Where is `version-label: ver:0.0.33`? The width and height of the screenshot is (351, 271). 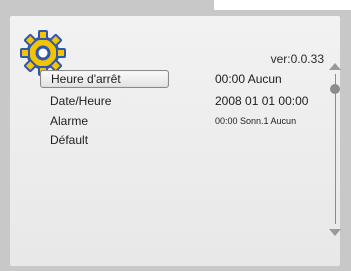 version-label: ver:0.0.33 is located at coordinates (297, 59).